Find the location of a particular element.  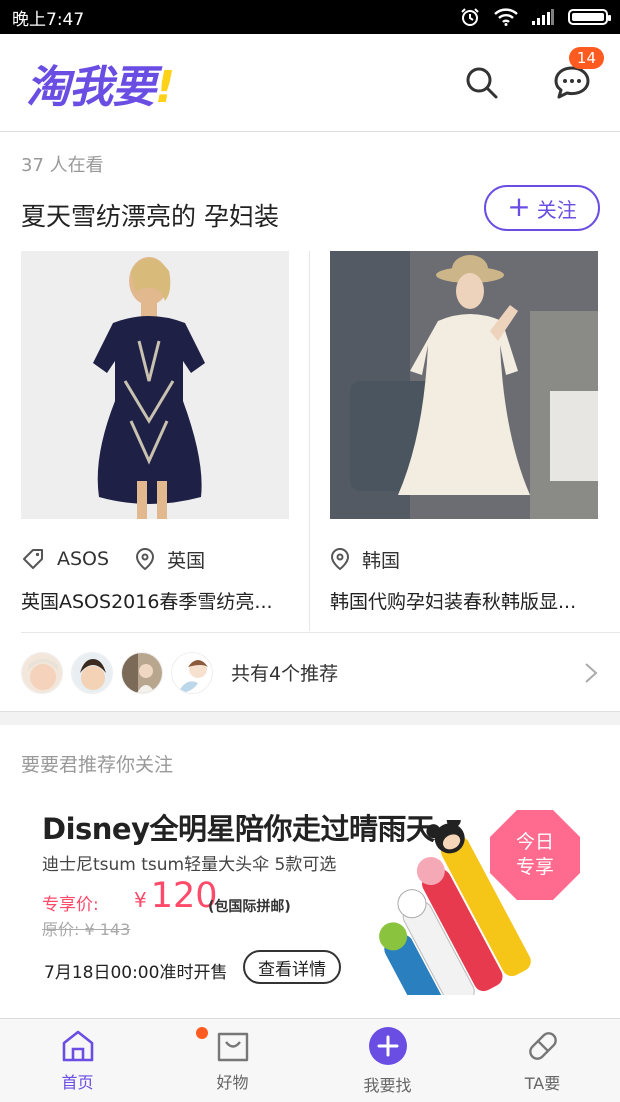

nav-home: 首页 is located at coordinates (77, 1060).